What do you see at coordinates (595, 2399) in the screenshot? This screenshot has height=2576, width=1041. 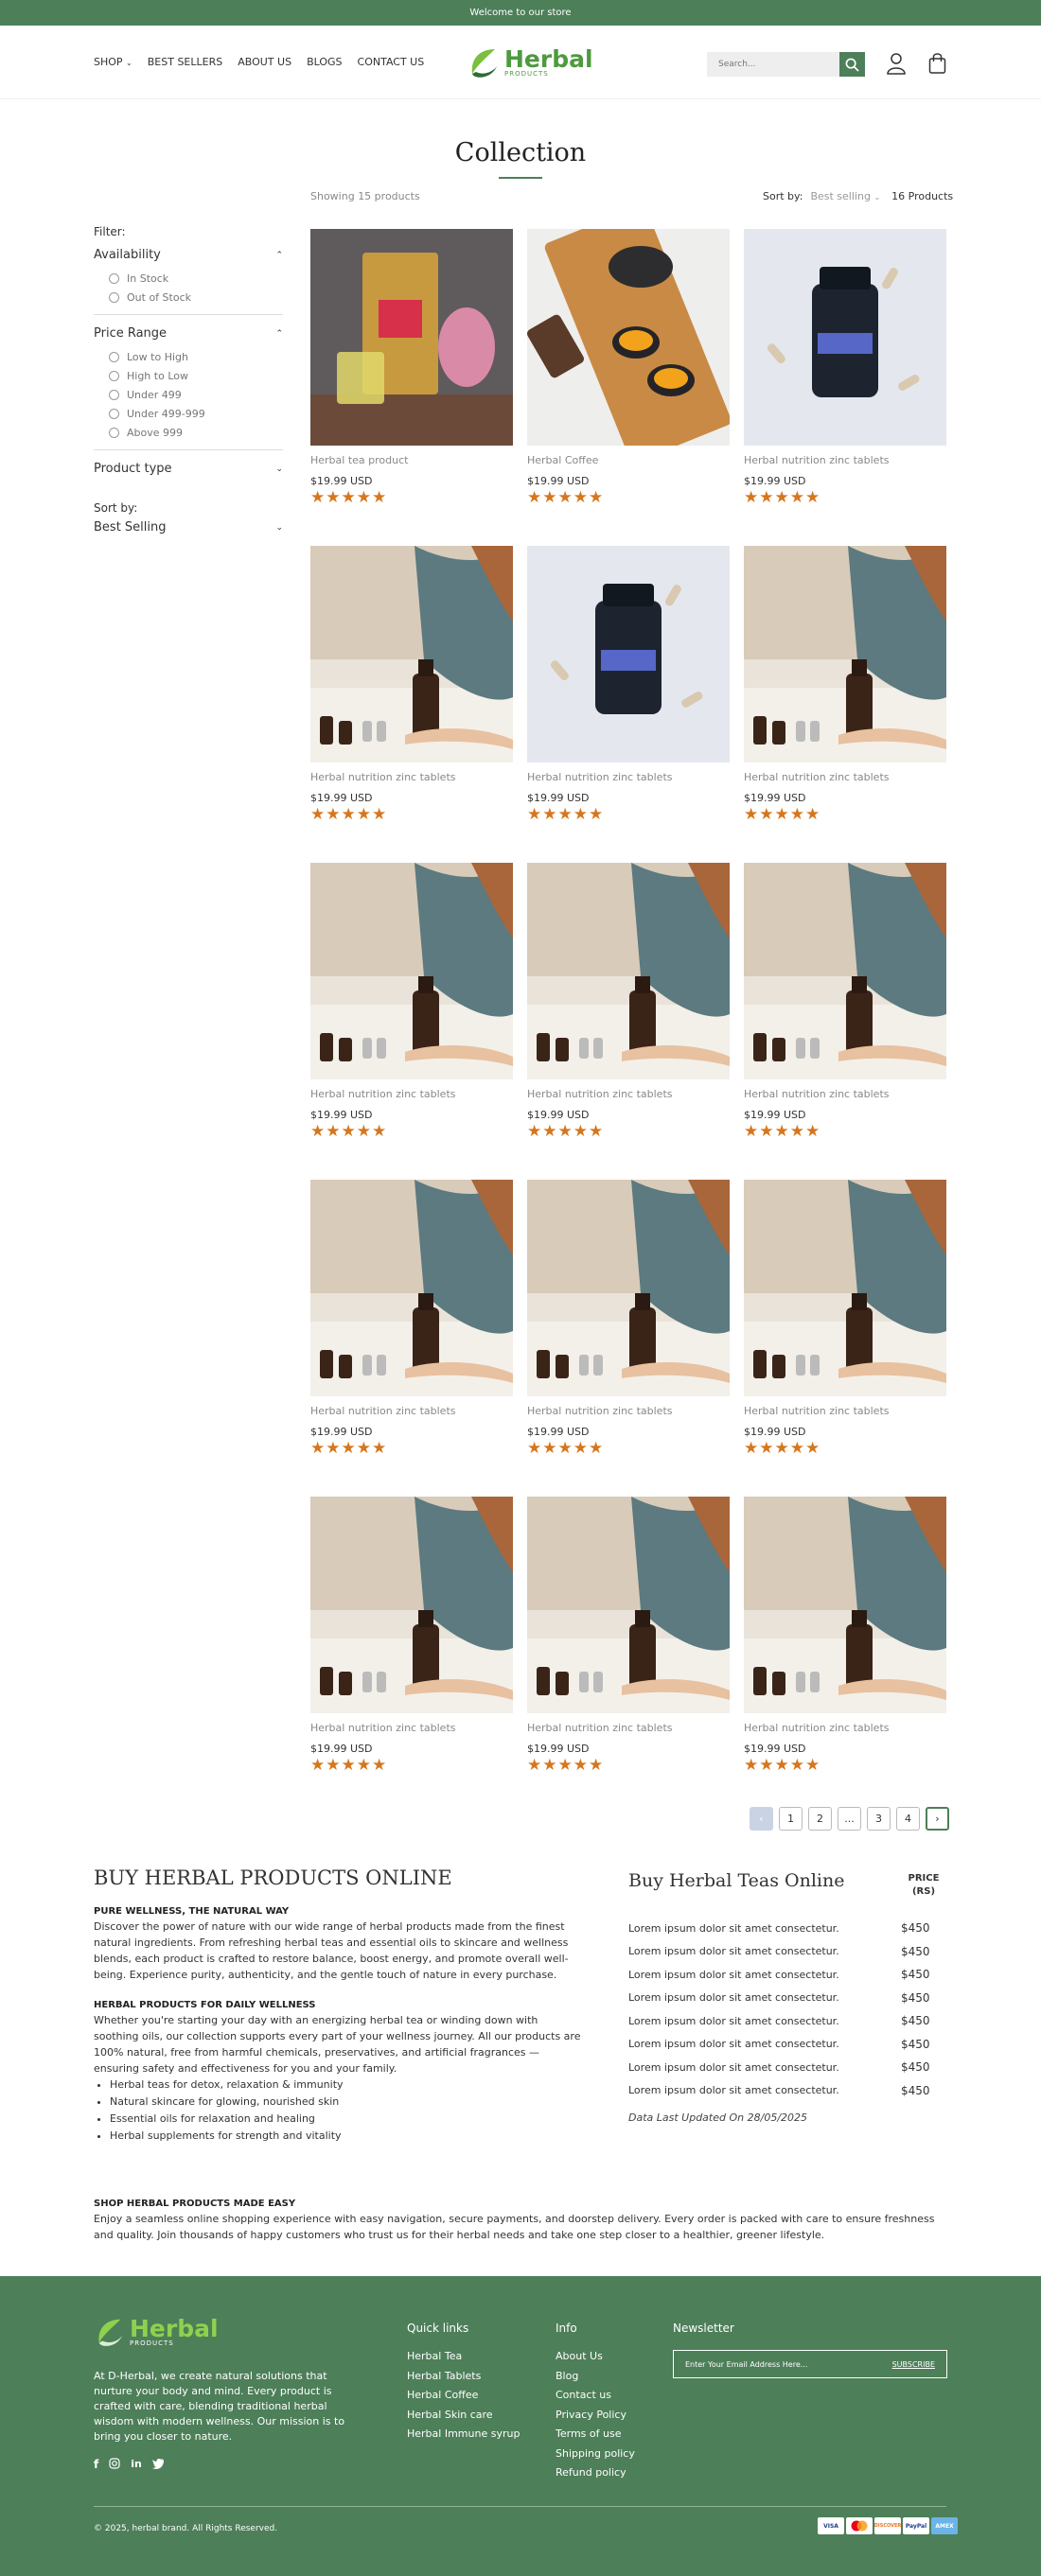 I see `footer-link-contact-us: Contact us` at bounding box center [595, 2399].